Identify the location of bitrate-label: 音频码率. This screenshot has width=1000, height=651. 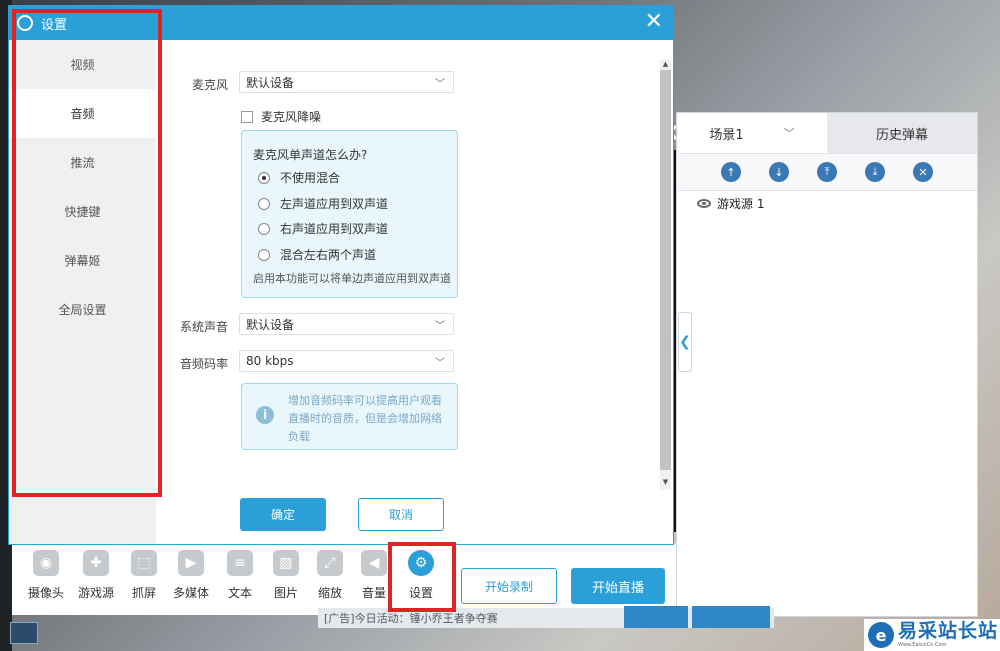
(204, 364).